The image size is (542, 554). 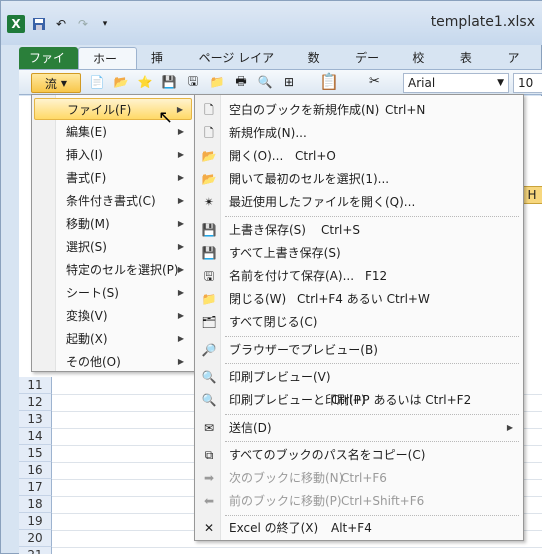 I want to click on menu-item-shortcut: Ctrl+F4 あるい Ctrl+W, so click(x=363, y=299).